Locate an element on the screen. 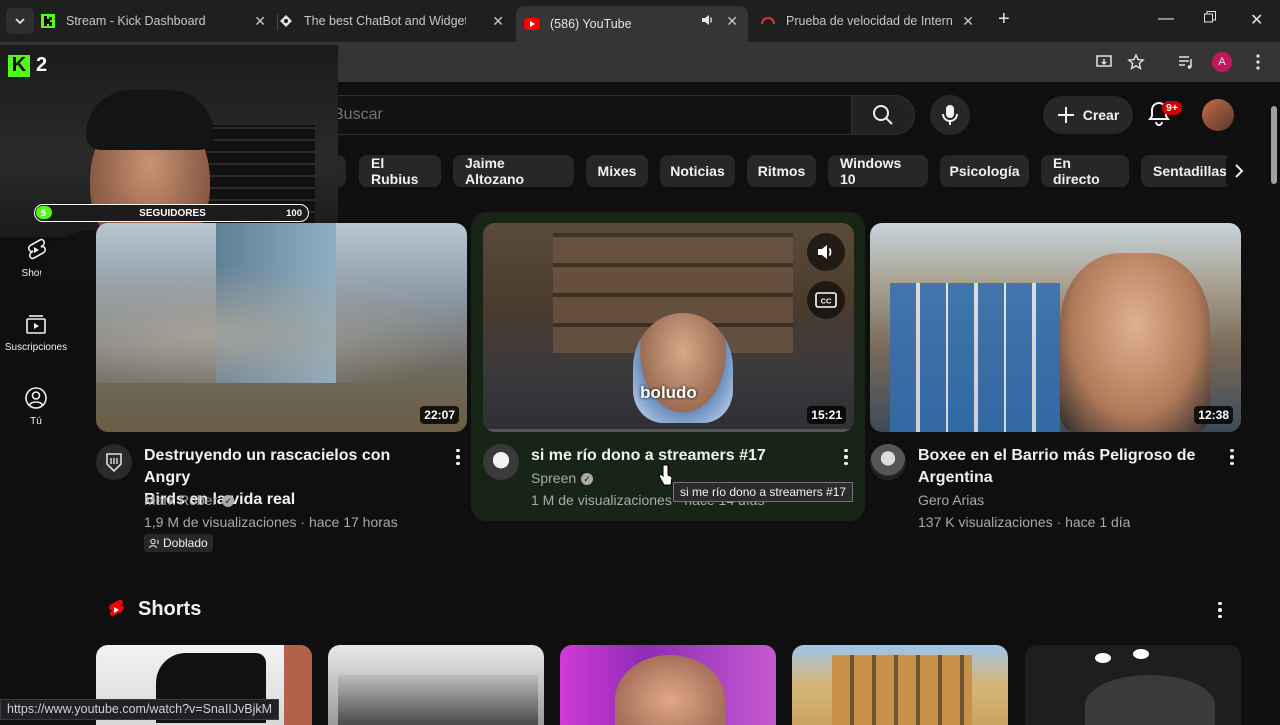 This screenshot has height=725, width=1280. guide-you: Tú is located at coordinates (36, 406).